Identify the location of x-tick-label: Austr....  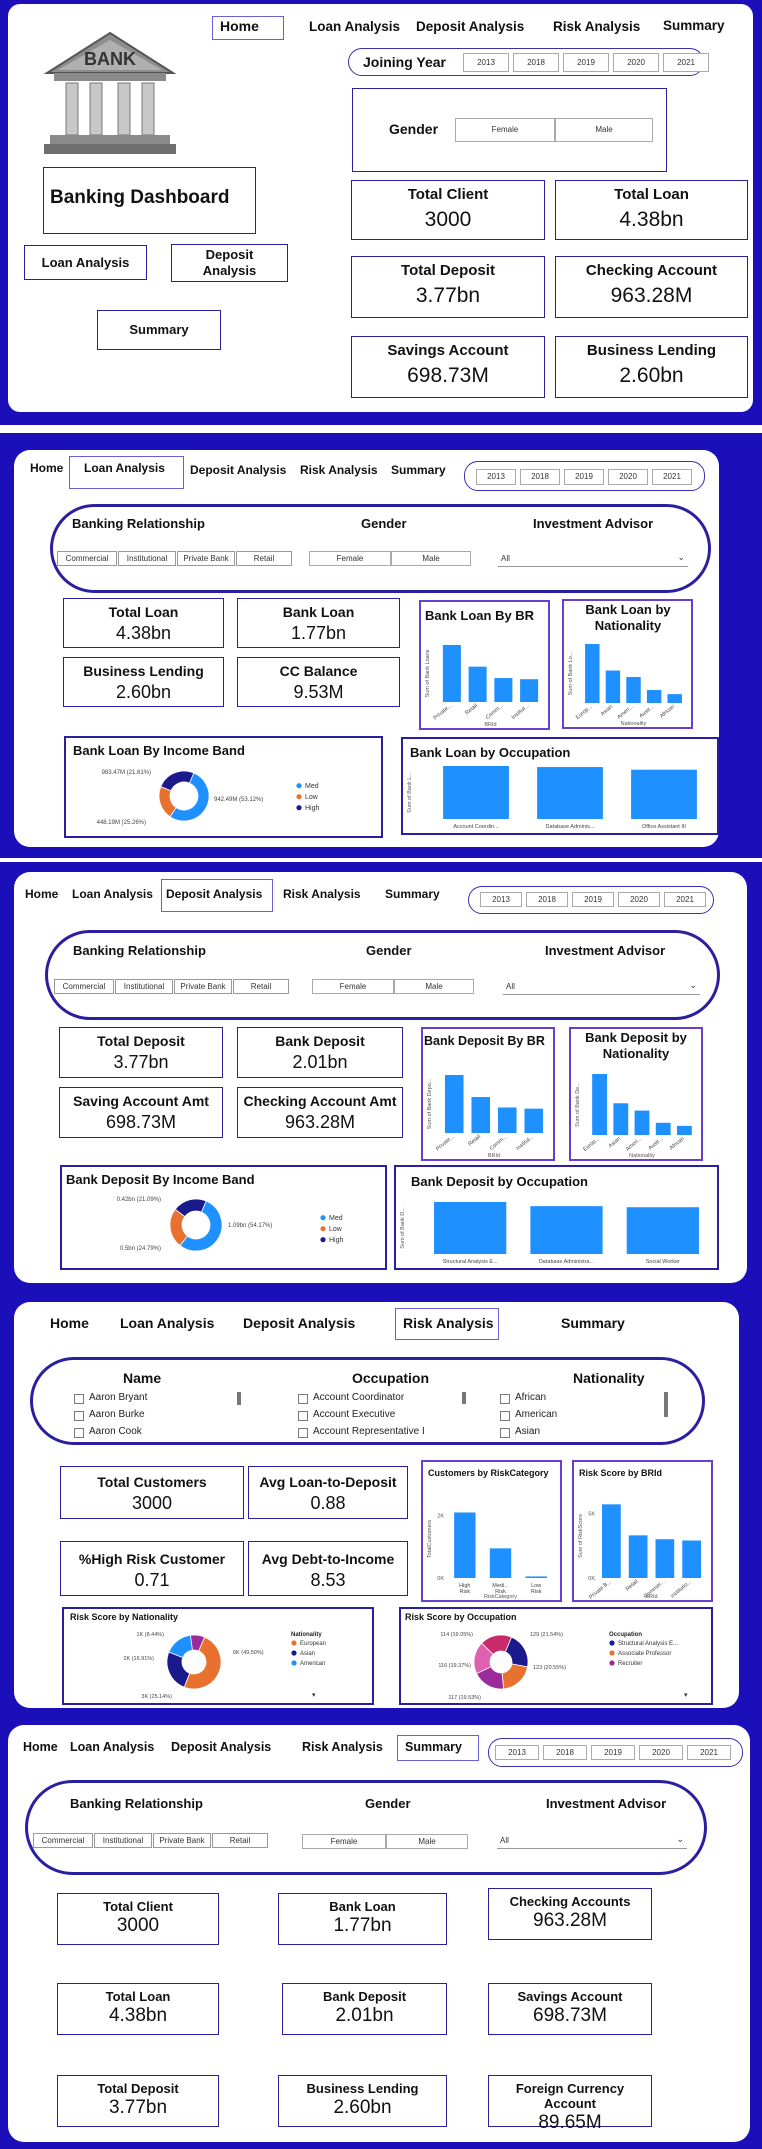
(646, 712).